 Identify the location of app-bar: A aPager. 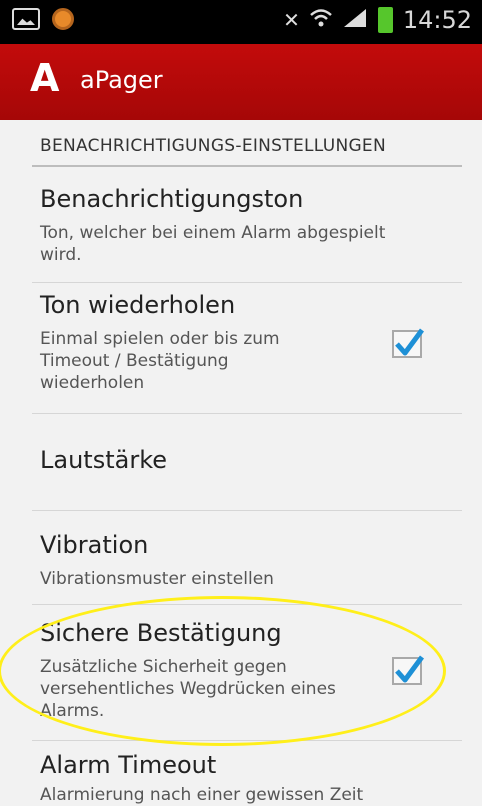
(241, 82).